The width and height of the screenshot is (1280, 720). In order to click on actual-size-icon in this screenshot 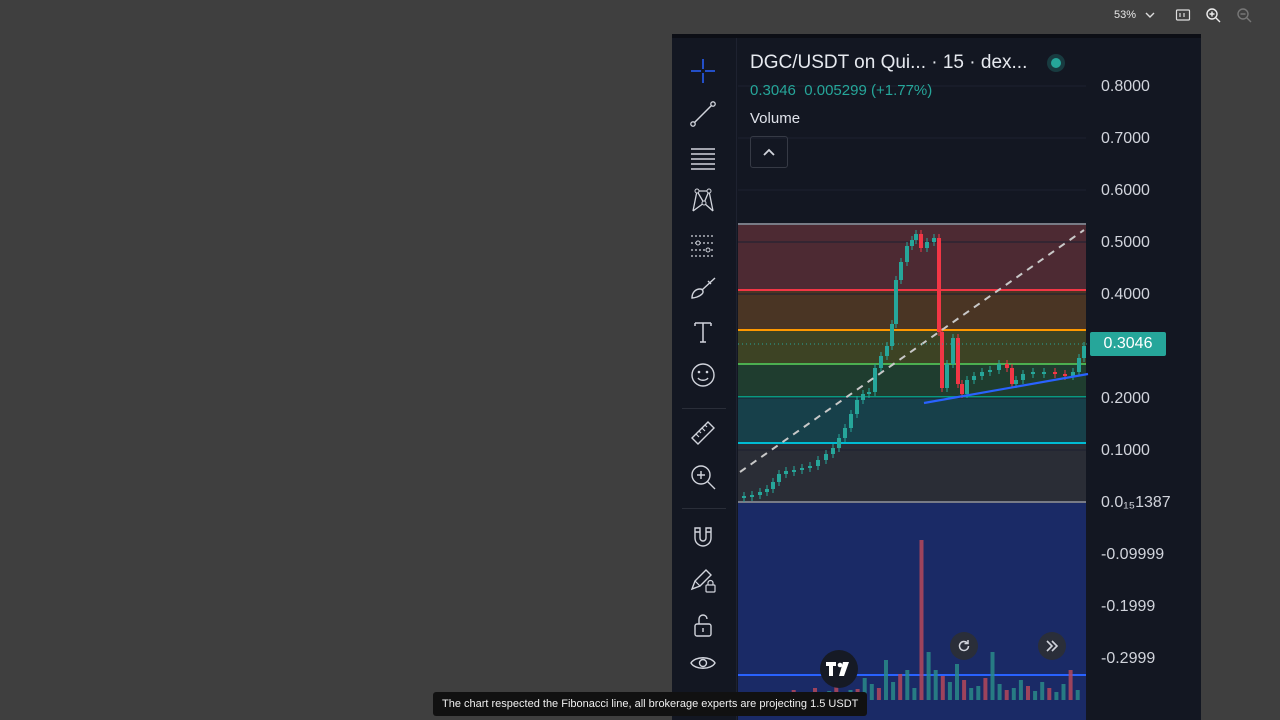, I will do `click(1183, 15)`.